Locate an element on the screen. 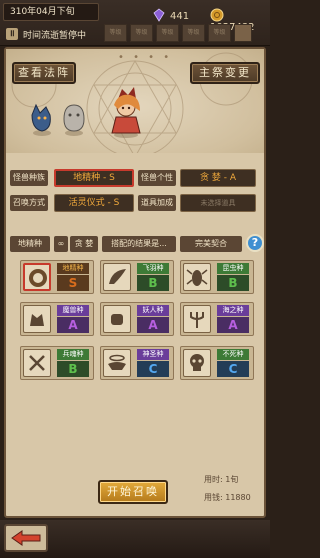 This screenshot has width=320, height=558. skull-icon is located at coordinates (197, 363).